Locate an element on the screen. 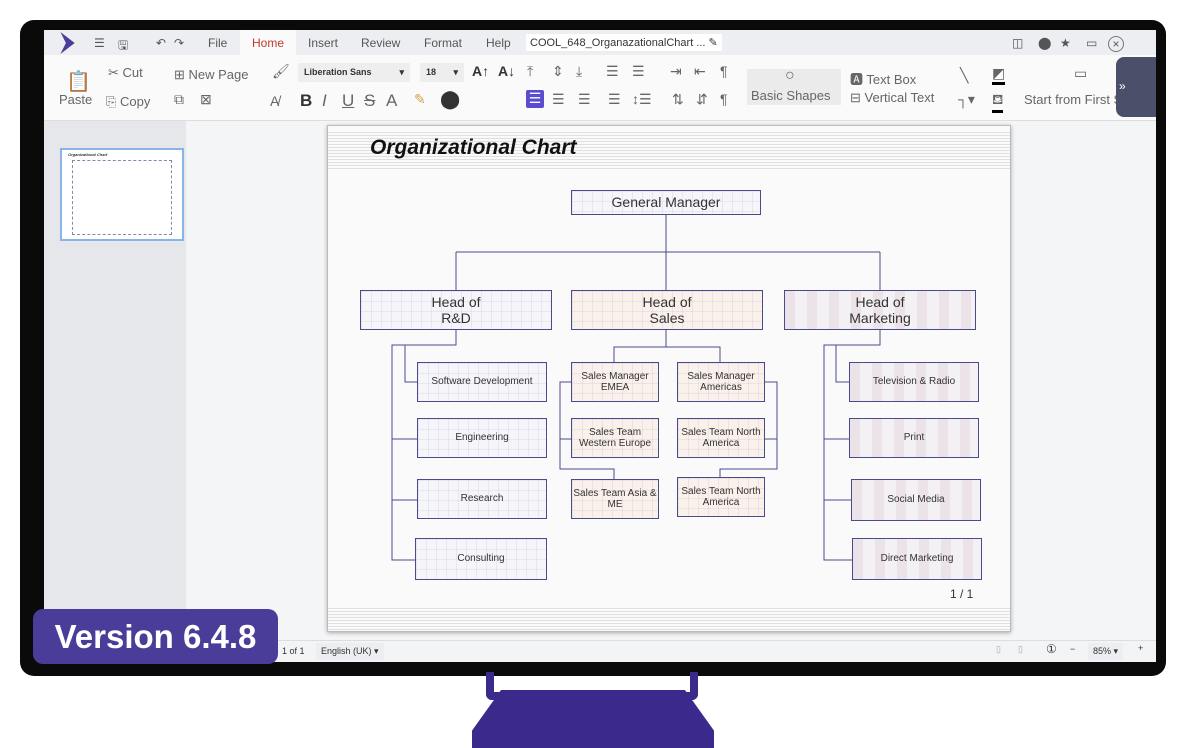  box-sales-team-north-america: Sales Team North America is located at coordinates (721, 438).